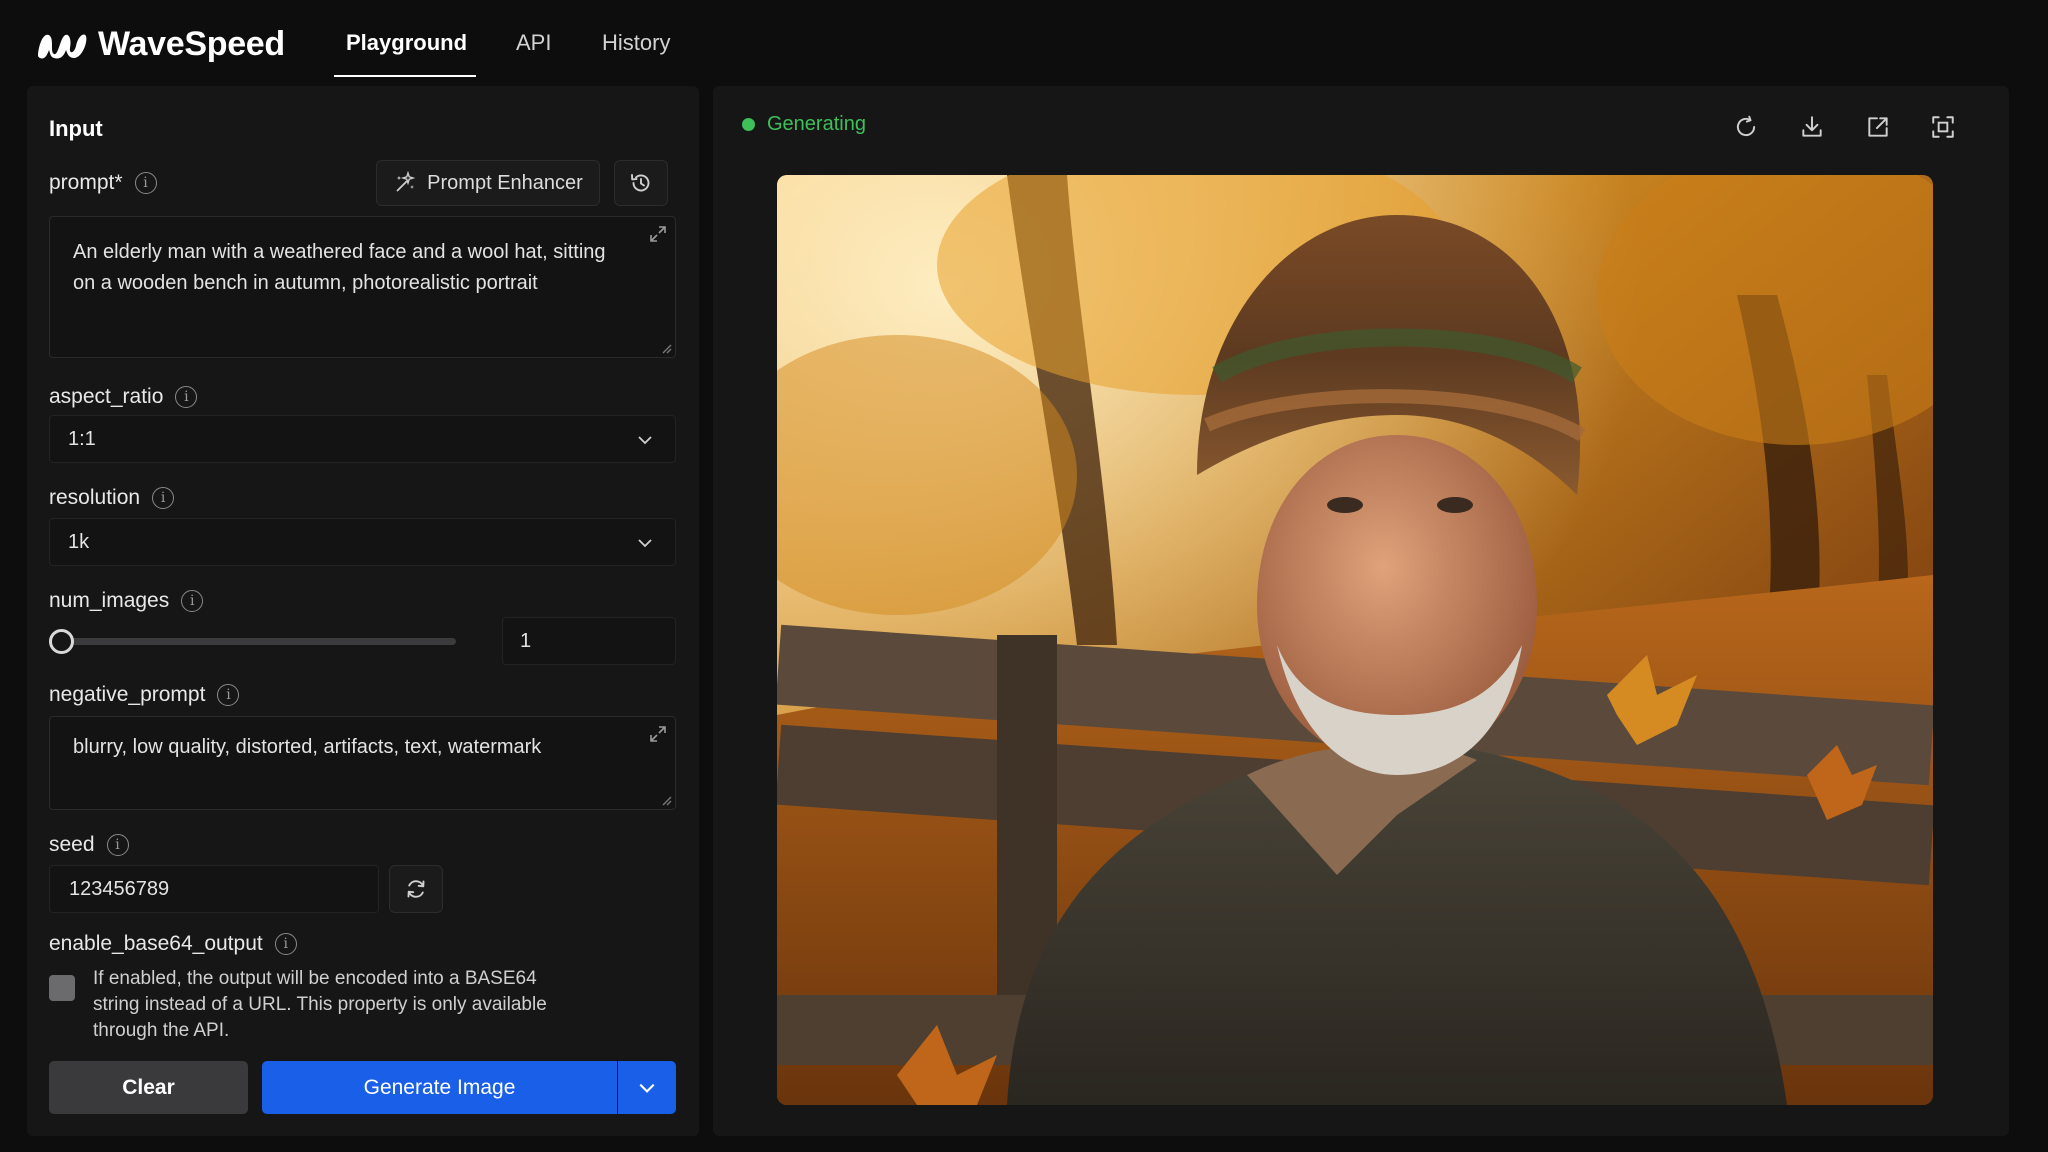  I want to click on tab-history: History, so click(636, 43).